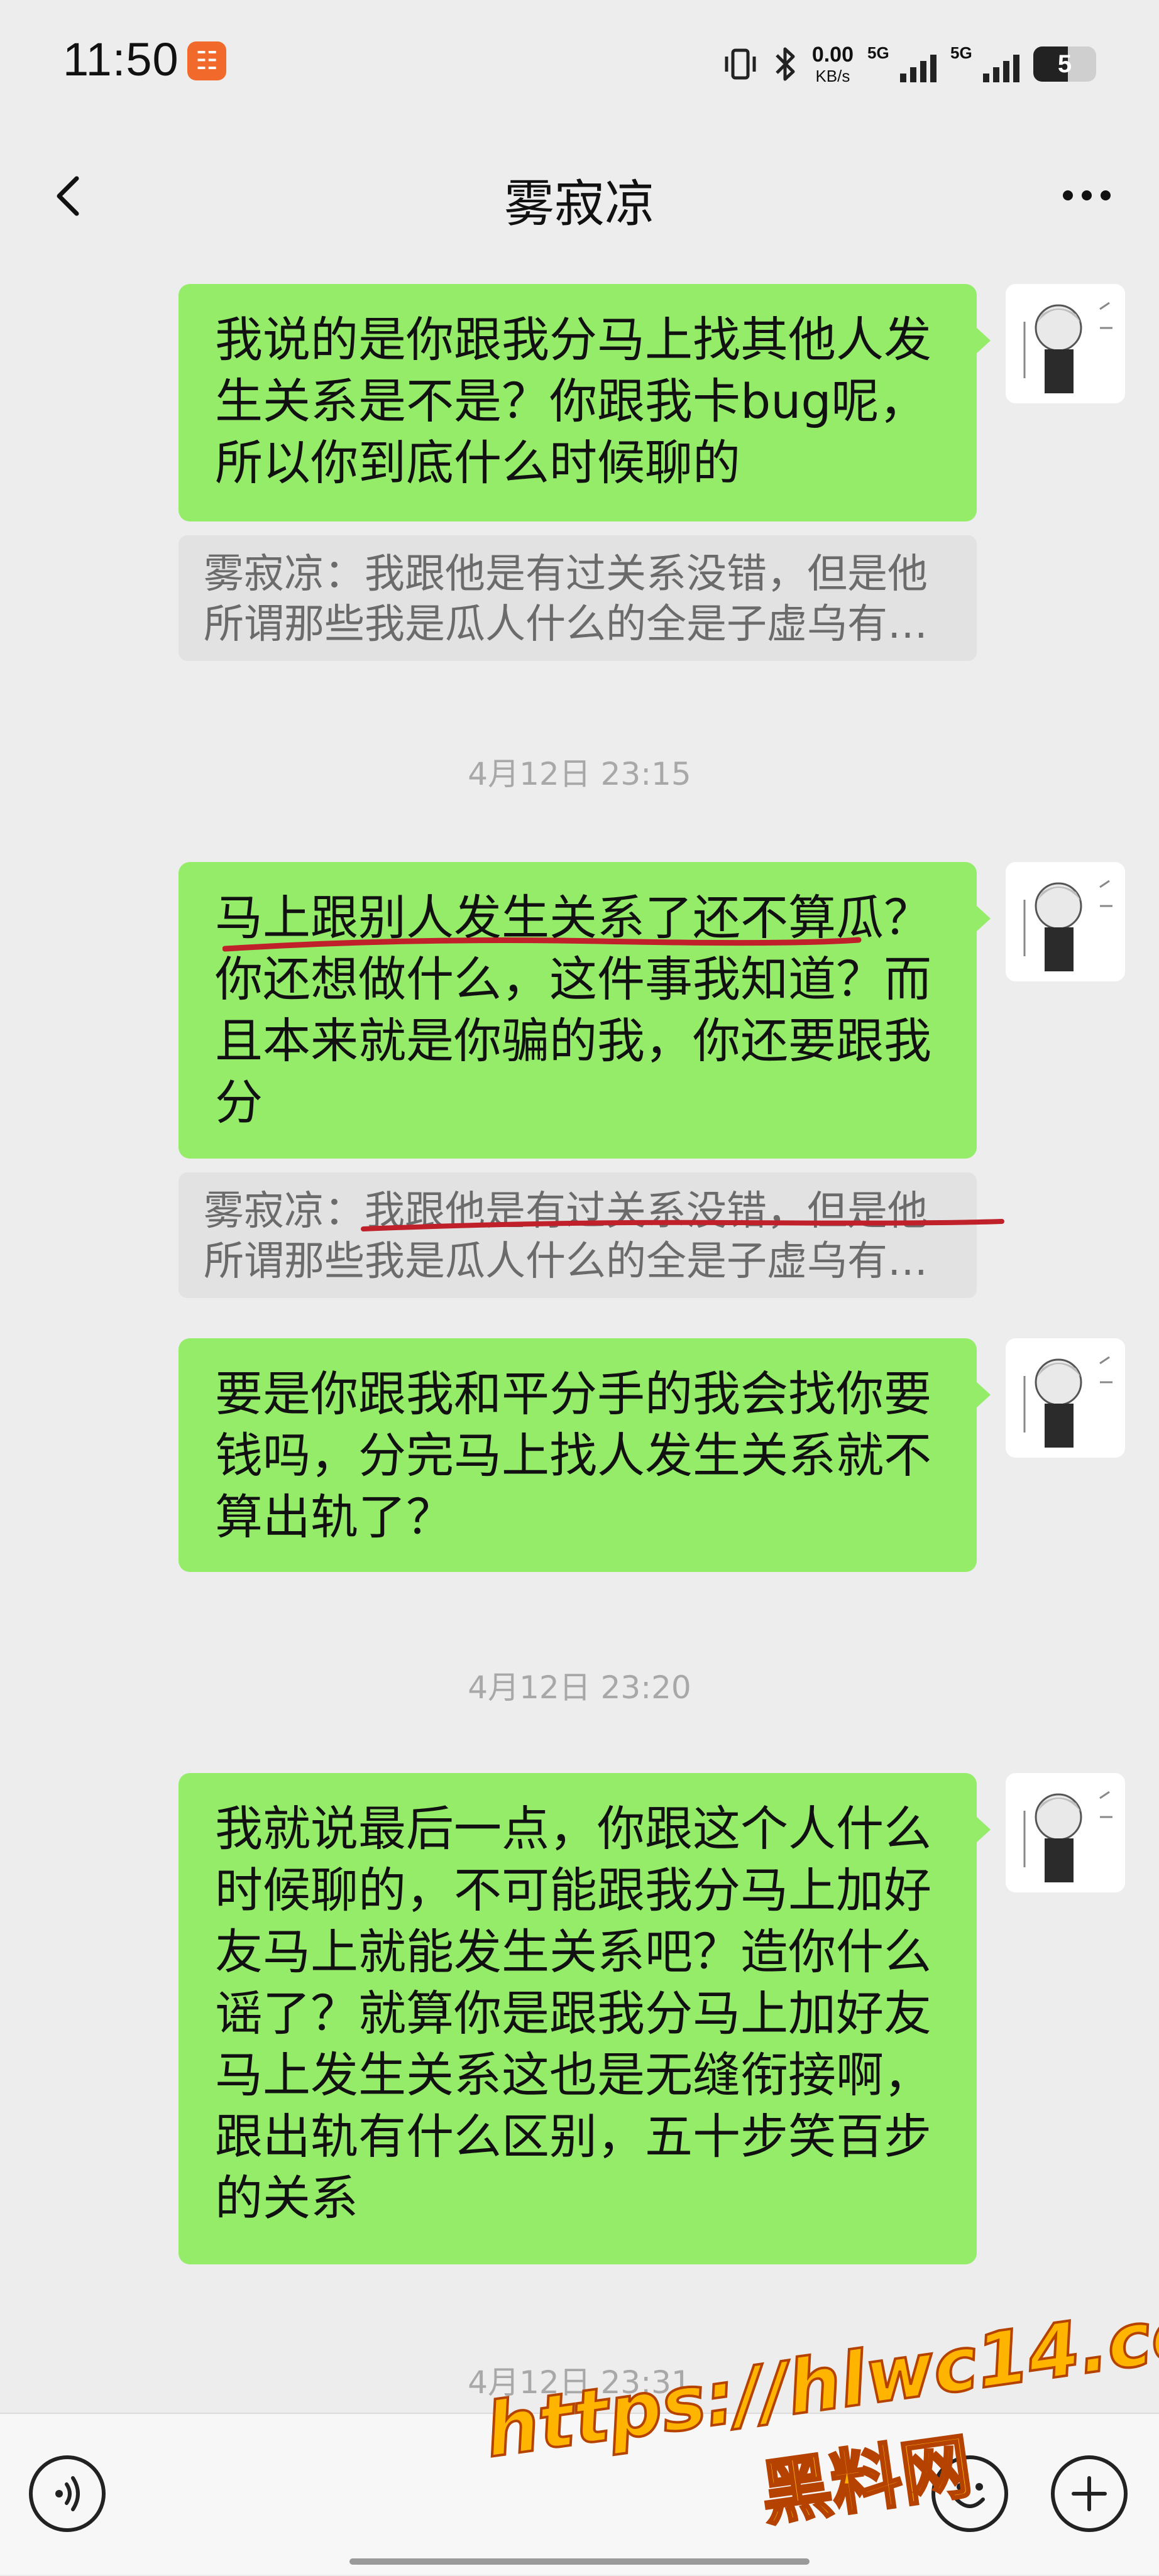 The height and width of the screenshot is (2576, 1159). I want to click on emoji-icon, so click(970, 2495).